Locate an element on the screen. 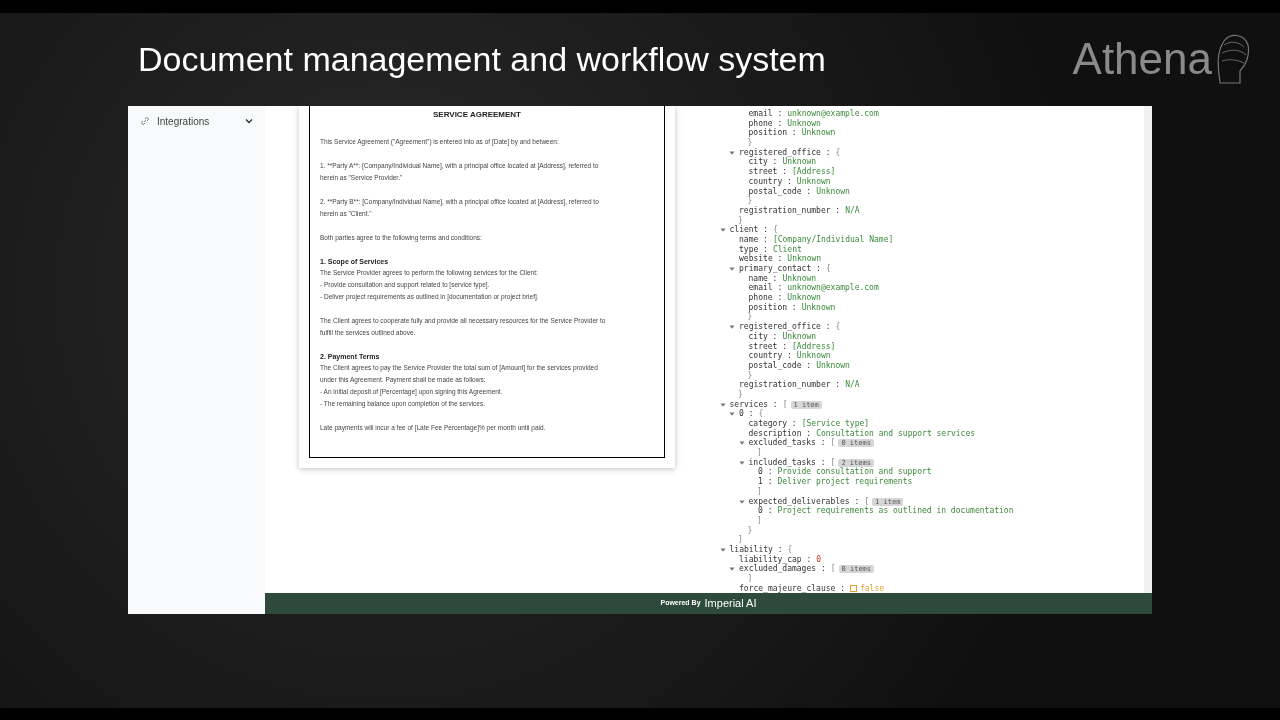 This screenshot has height=720, width=1280. json-value: Deliver project requirements is located at coordinates (845, 482).